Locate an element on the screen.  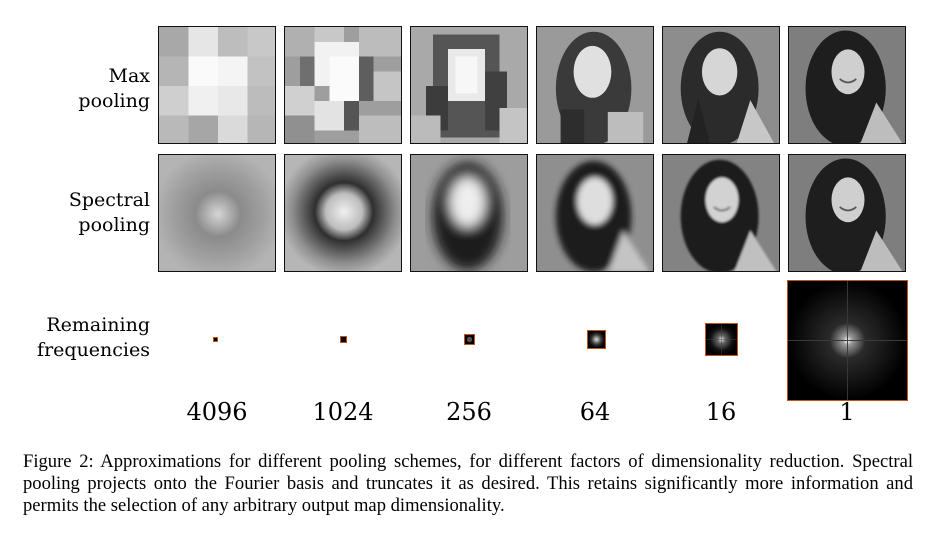
factor-label-1024: 1024 is located at coordinates (343, 412).